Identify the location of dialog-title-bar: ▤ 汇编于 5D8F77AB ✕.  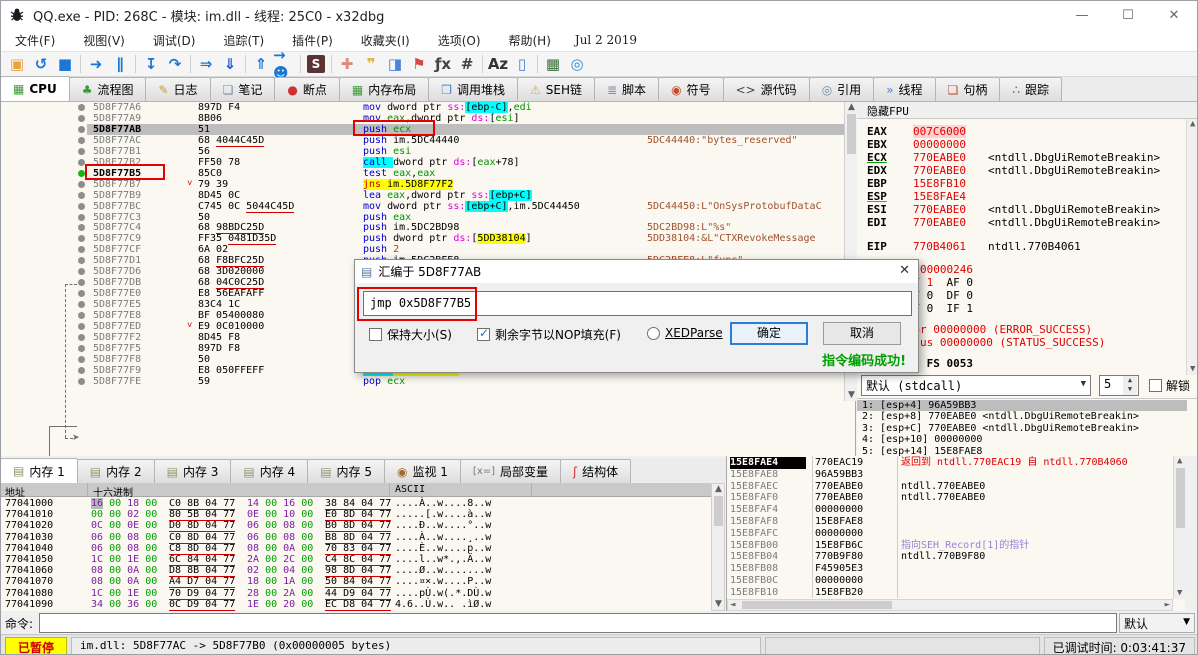
(636, 271).